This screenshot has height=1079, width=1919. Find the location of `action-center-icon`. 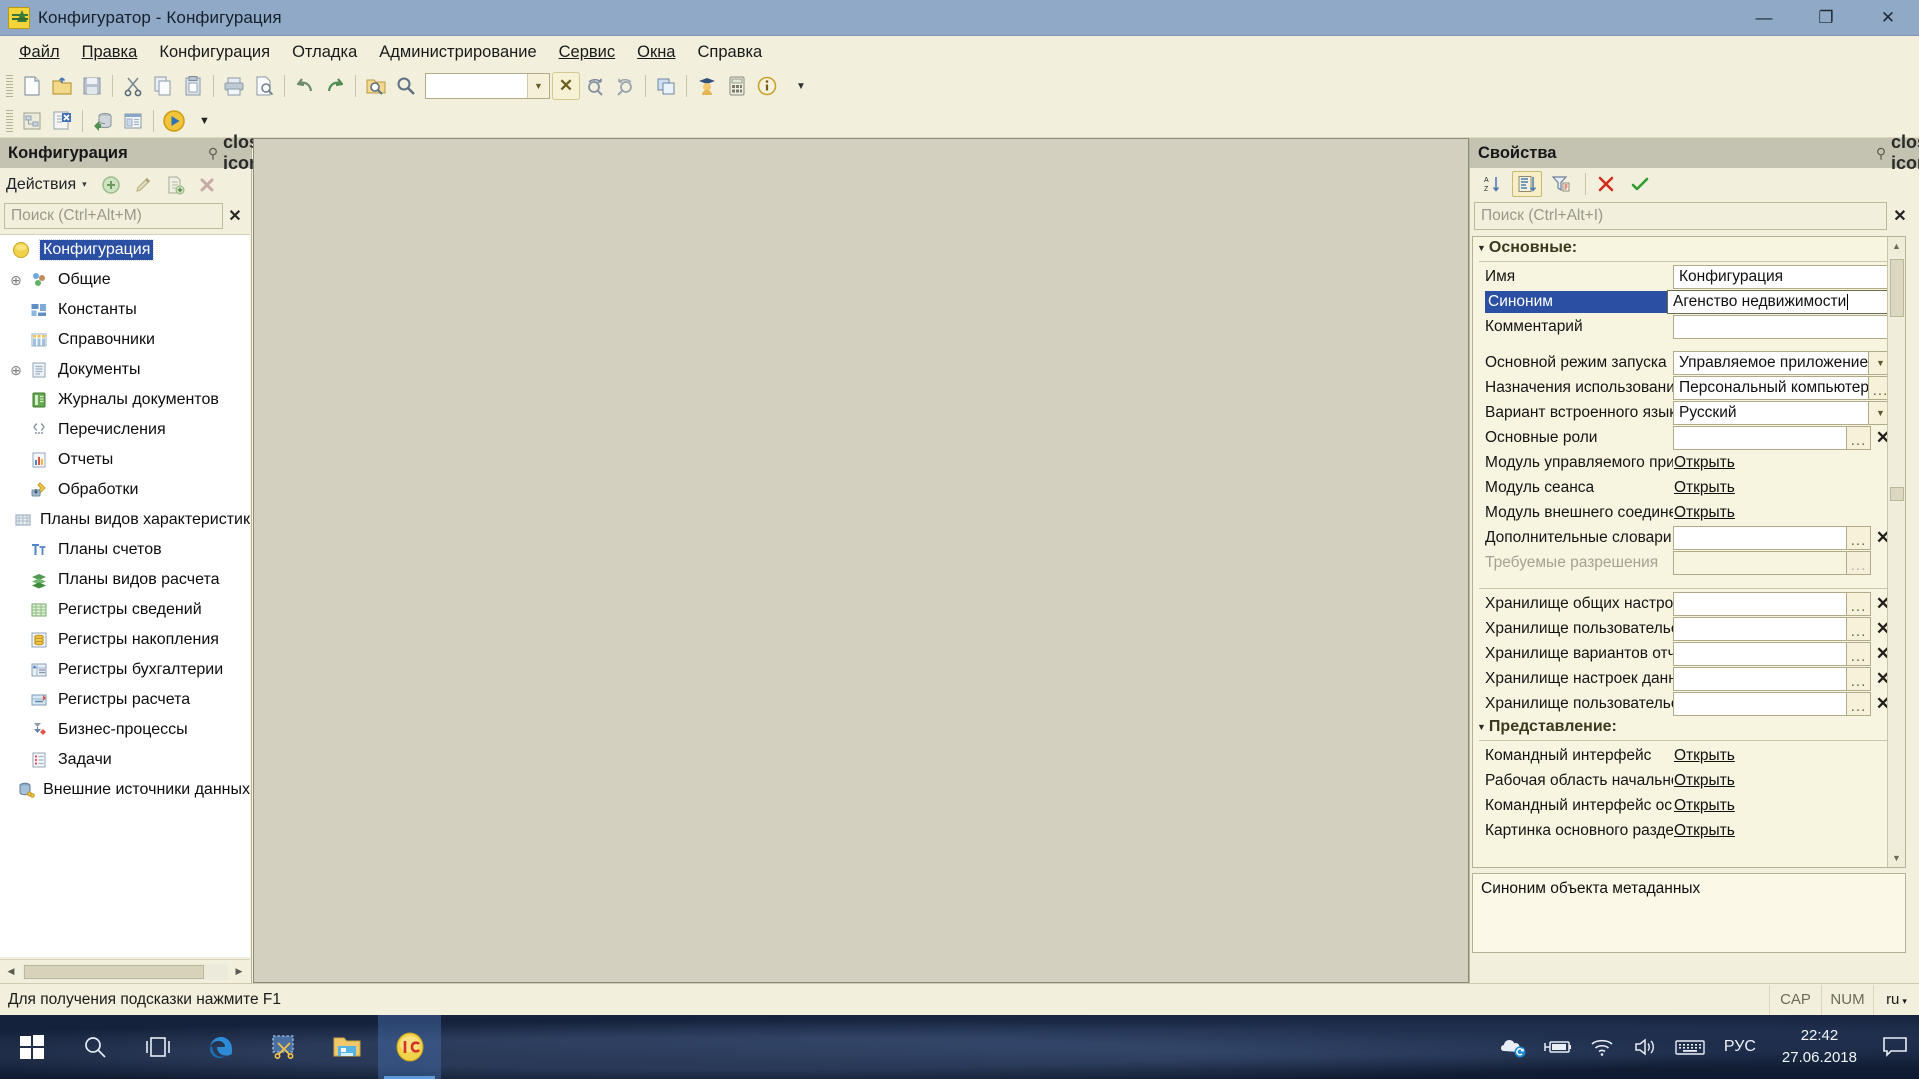

action-center-icon is located at coordinates (1895, 1047).